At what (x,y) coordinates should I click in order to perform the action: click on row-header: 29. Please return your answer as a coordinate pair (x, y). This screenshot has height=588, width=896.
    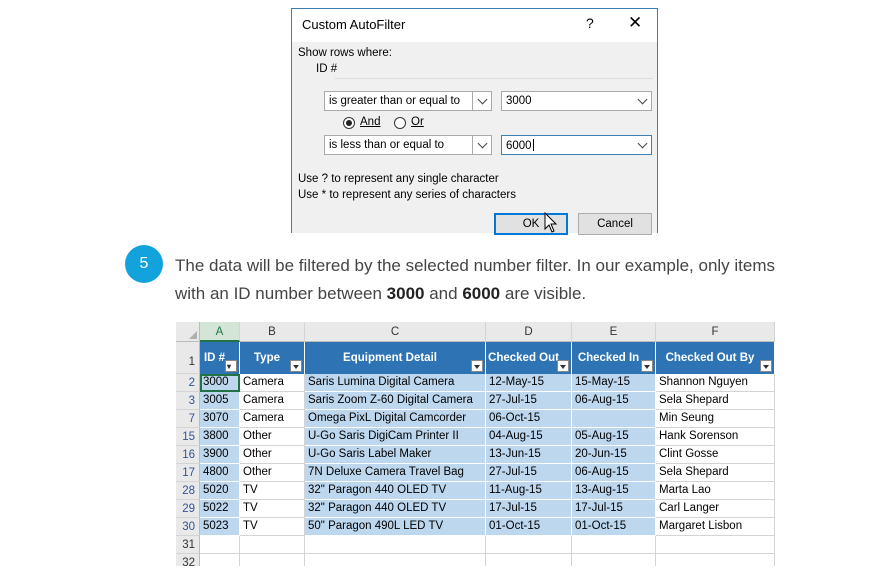
    Looking at the image, I should click on (188, 509).